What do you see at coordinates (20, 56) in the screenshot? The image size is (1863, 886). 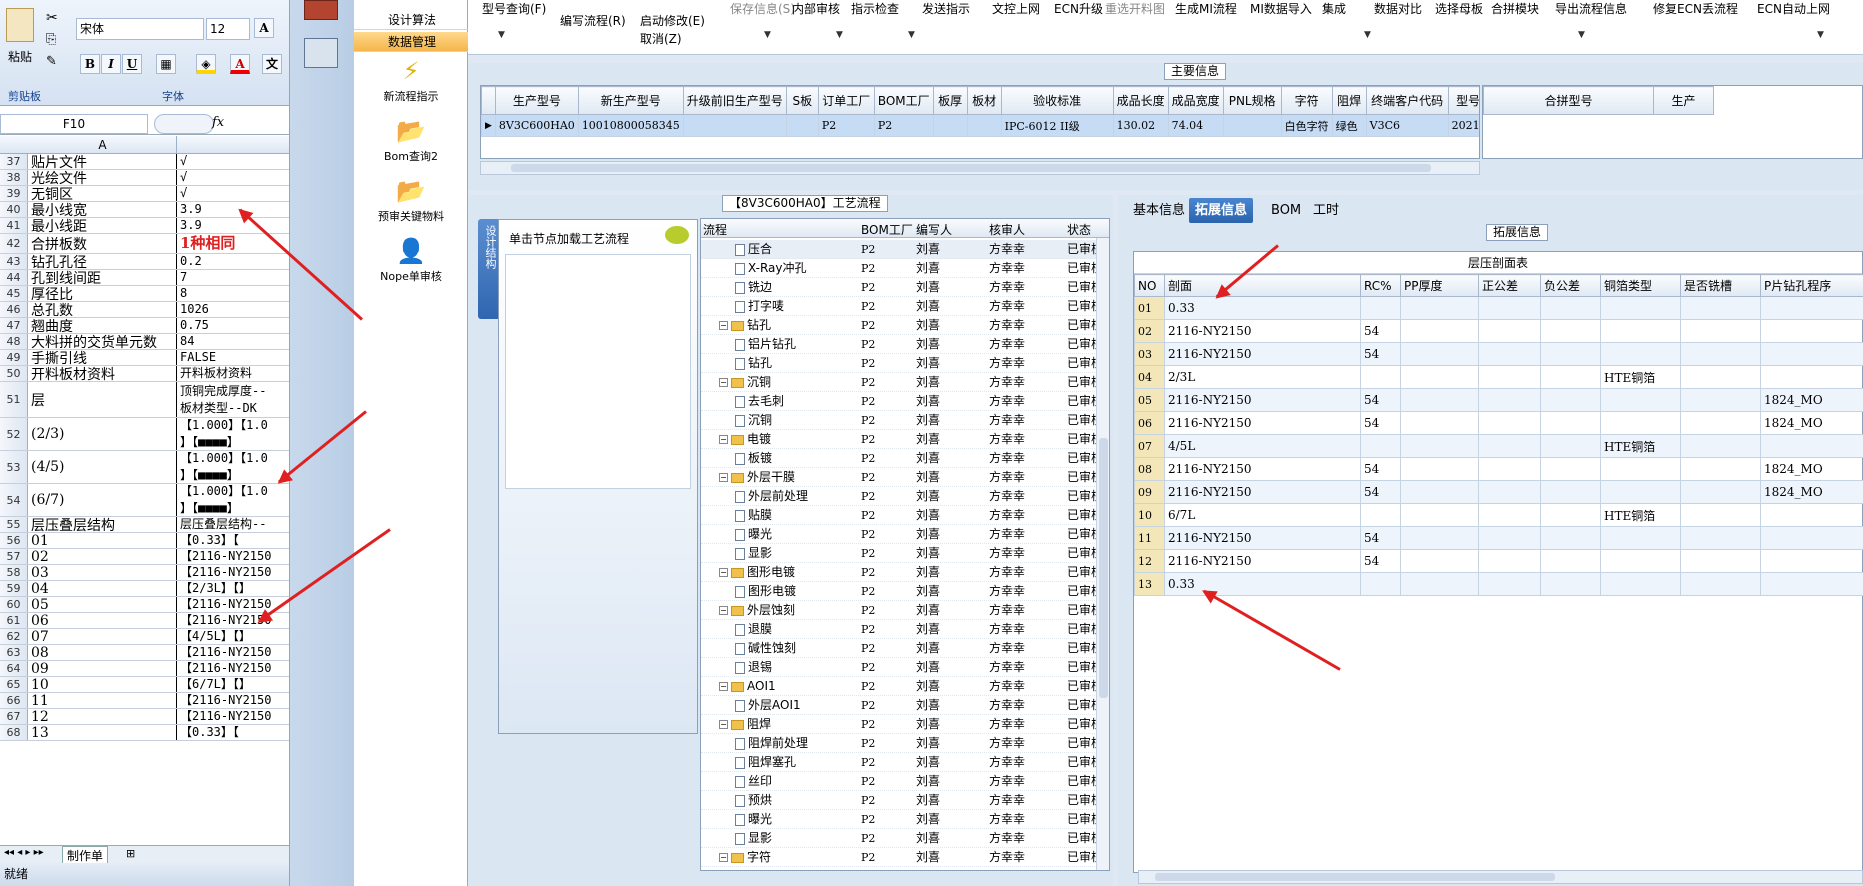 I see `paste-button: 粘贴` at bounding box center [20, 56].